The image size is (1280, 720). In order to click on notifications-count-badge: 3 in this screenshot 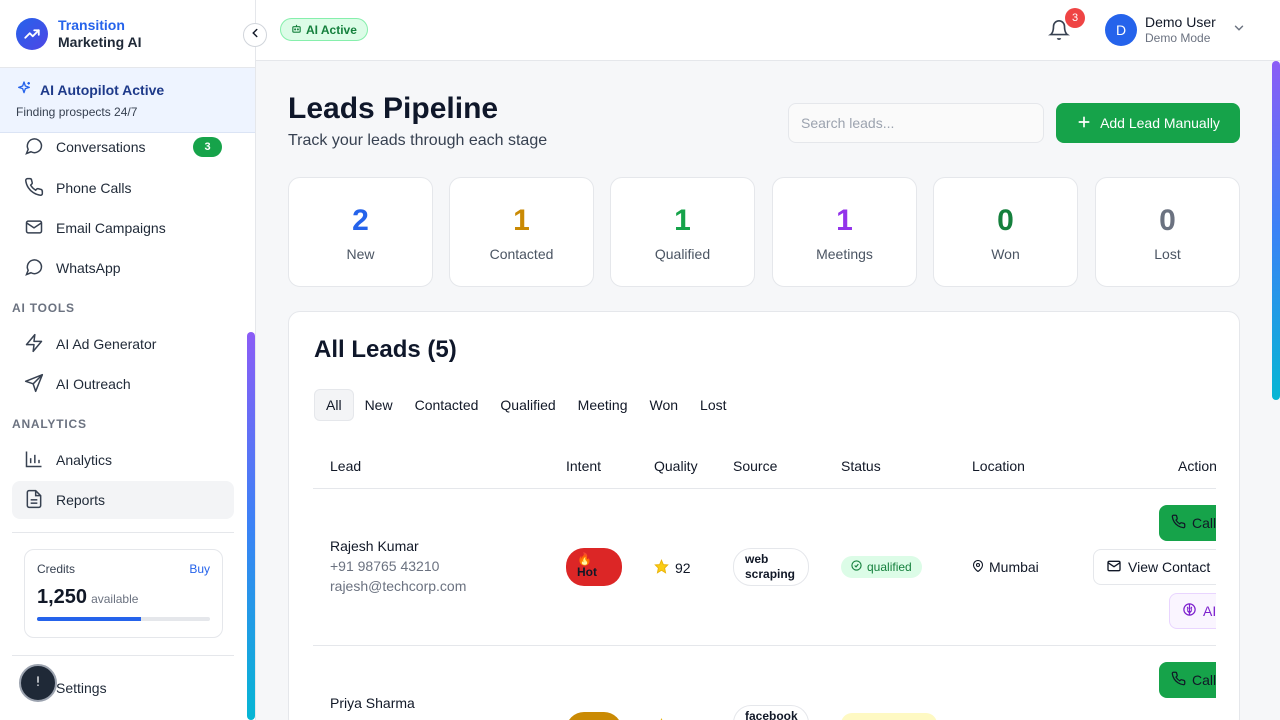, I will do `click(1075, 18)`.